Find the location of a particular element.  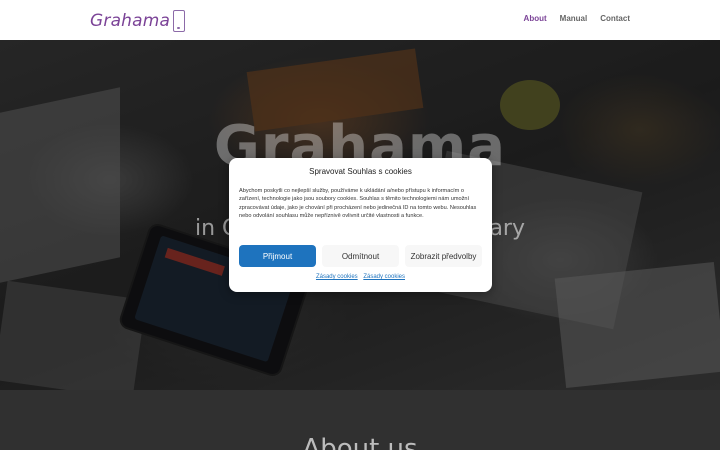

cookie-policy-links: Zásady cookies Zásady cookies is located at coordinates (360, 277).